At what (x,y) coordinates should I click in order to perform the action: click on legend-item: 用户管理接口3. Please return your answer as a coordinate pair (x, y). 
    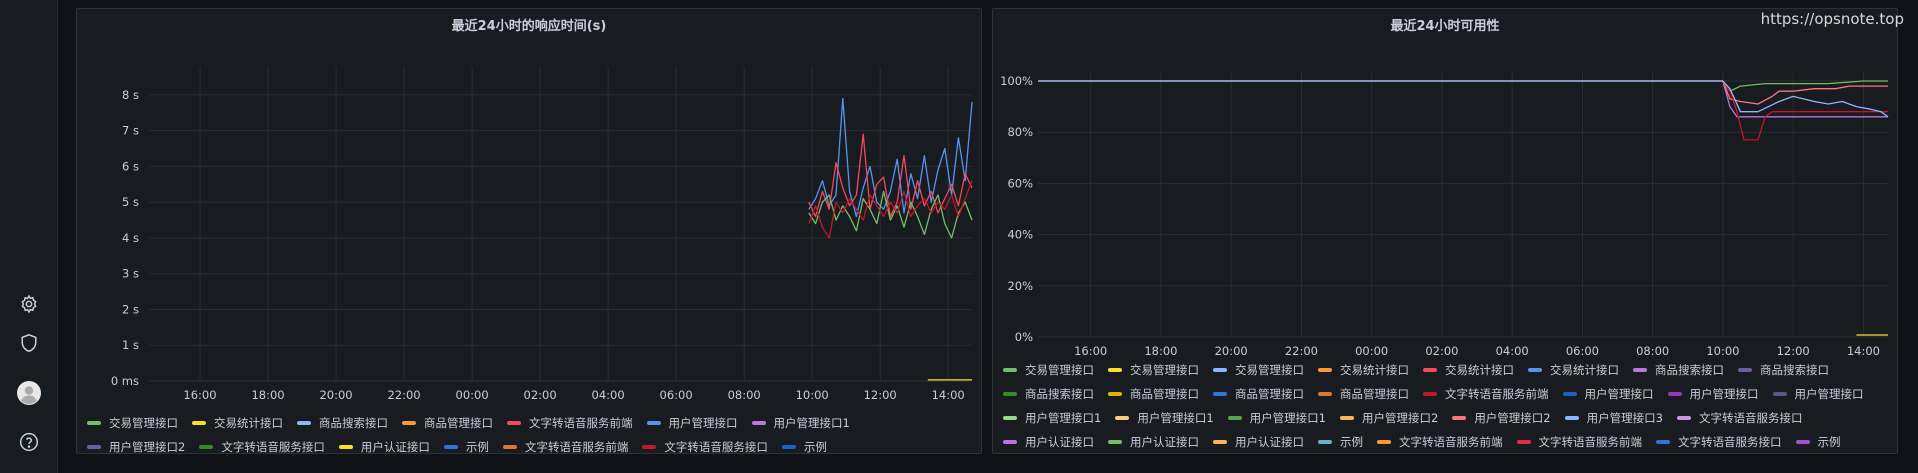
    Looking at the image, I should click on (1613, 418).